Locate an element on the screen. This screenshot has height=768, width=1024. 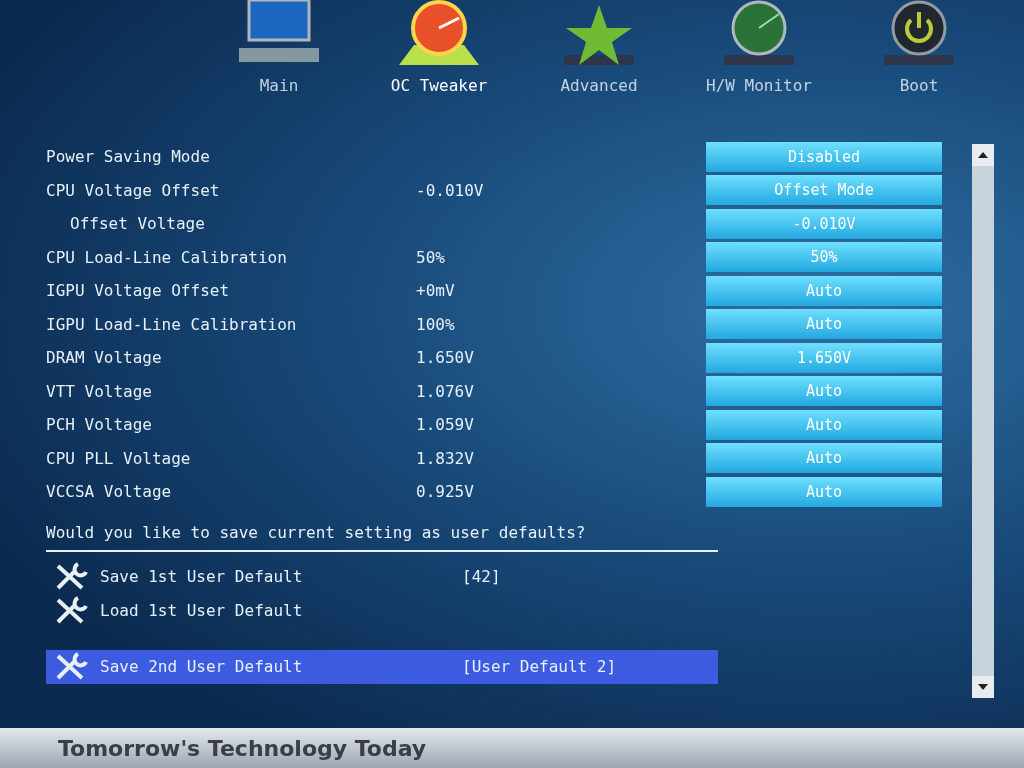
nav-tab: Main is located at coordinates (279, 47).